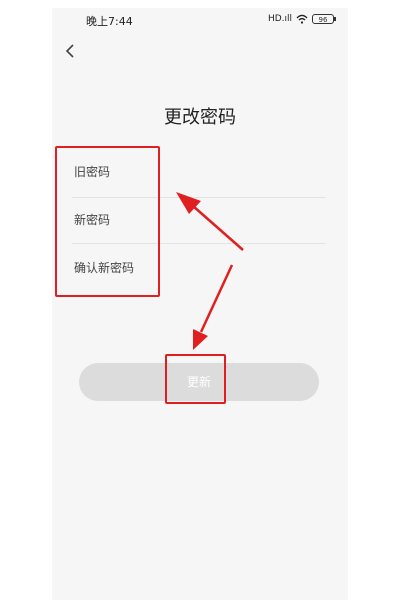  Describe the element at coordinates (200, 20) in the screenshot. I see `status-bar: 晚上7:44 HD.ıll 96` at that location.